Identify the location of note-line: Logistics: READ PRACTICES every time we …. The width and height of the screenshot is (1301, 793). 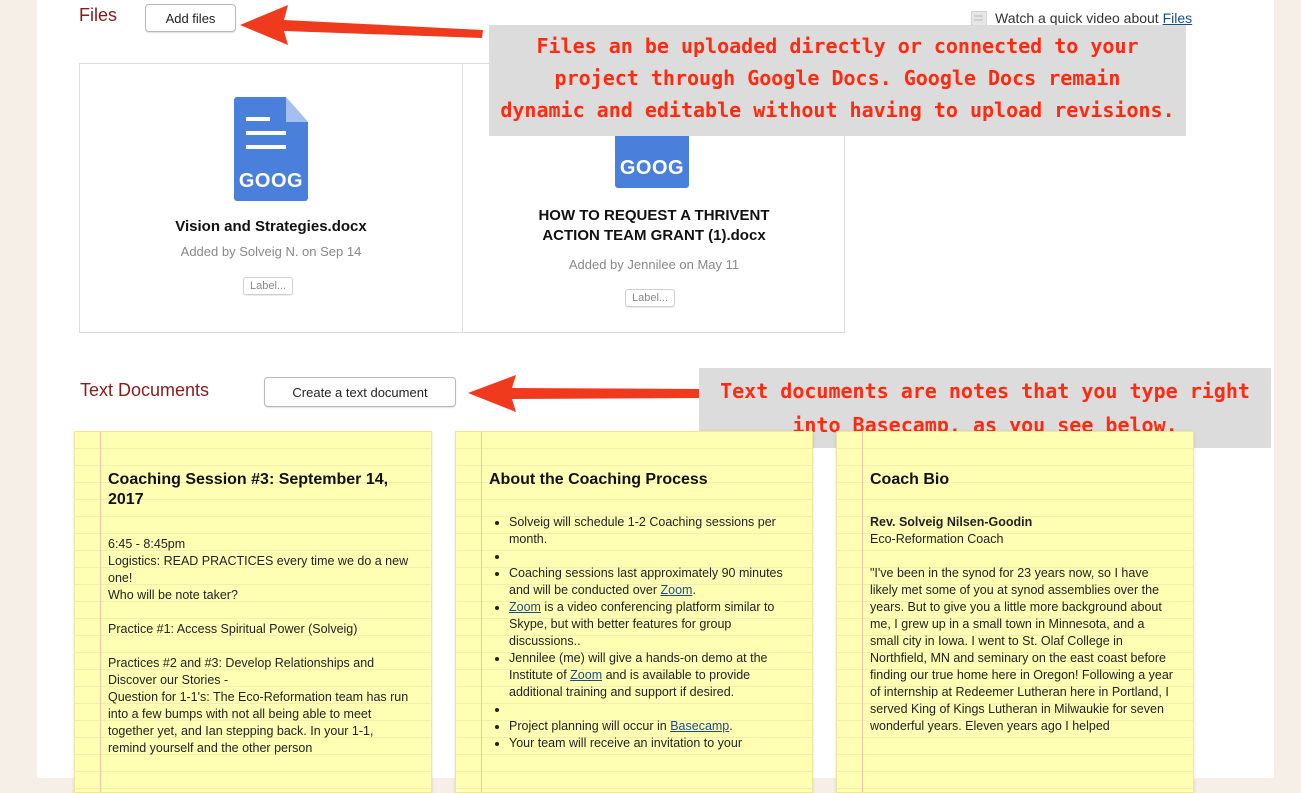
(258, 569).